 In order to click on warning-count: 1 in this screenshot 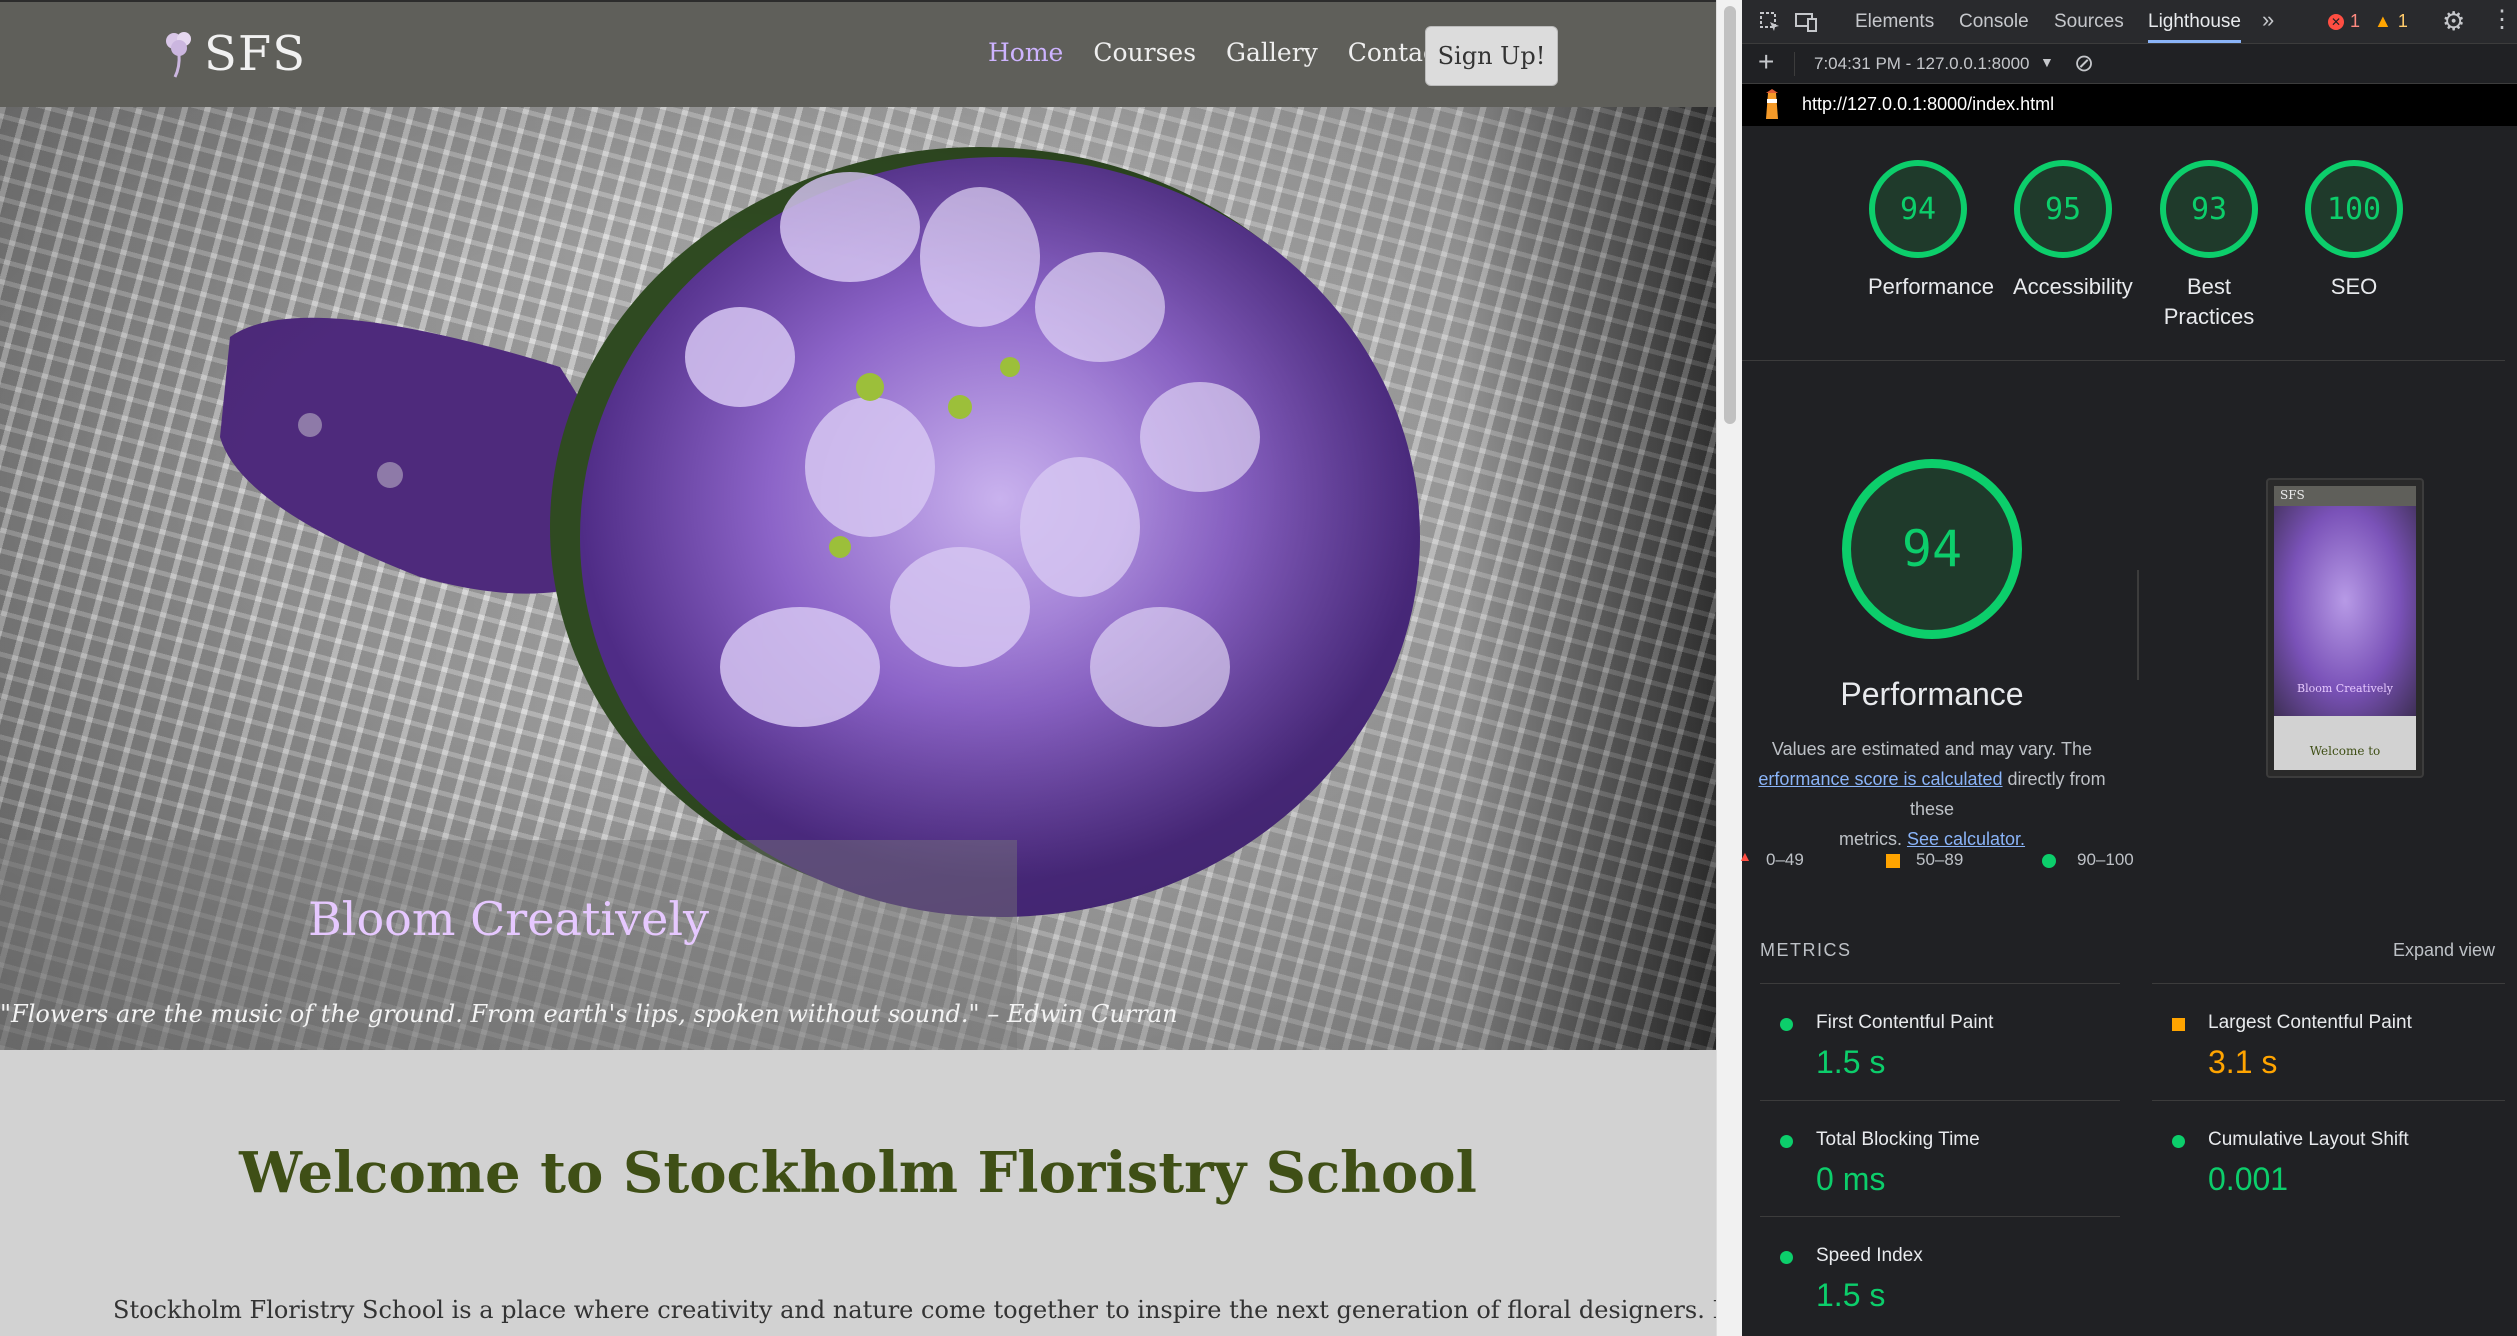, I will do `click(2402, 21)`.